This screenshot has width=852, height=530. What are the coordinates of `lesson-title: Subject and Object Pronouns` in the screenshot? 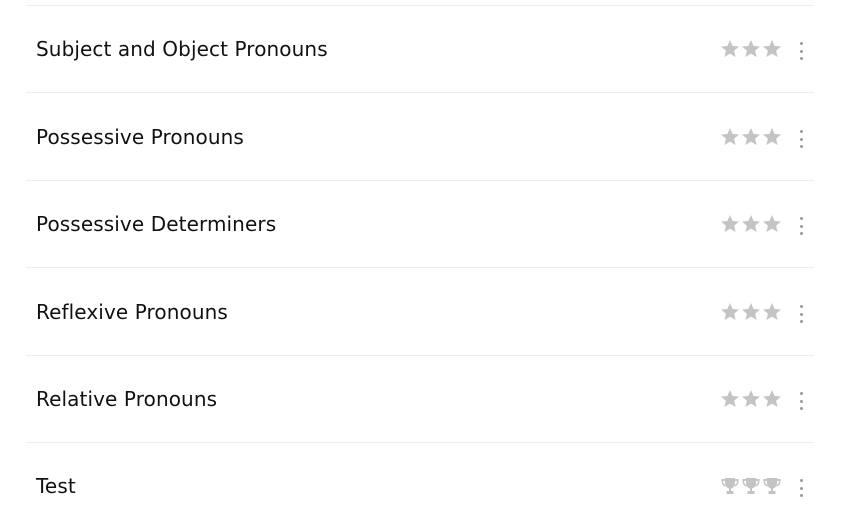 It's located at (182, 49).